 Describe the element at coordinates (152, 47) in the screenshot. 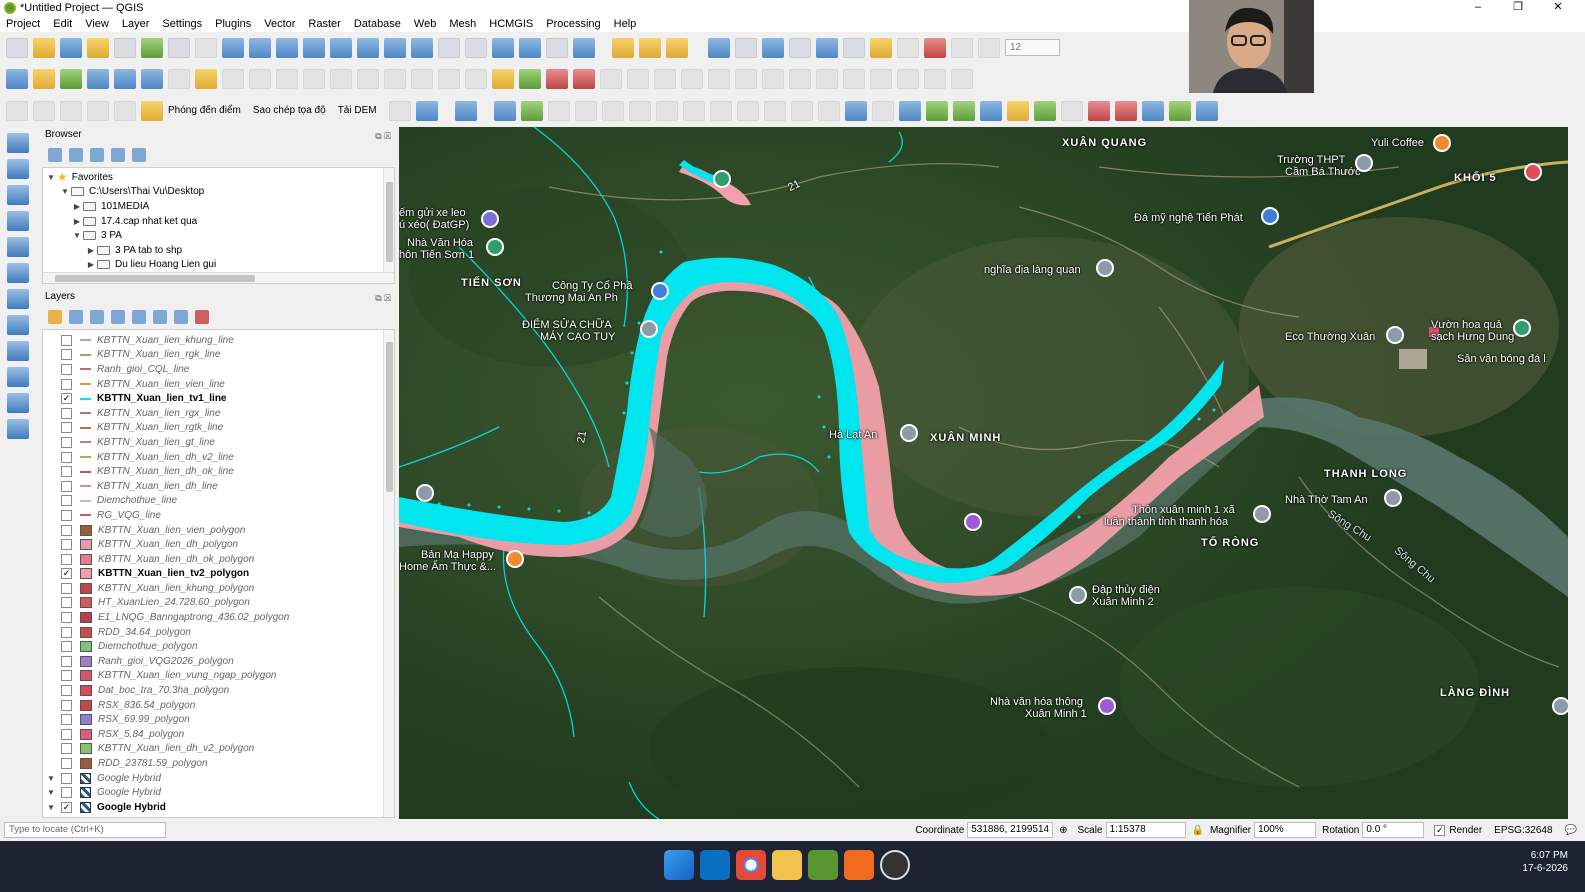

I see `style-manager-icon` at that location.